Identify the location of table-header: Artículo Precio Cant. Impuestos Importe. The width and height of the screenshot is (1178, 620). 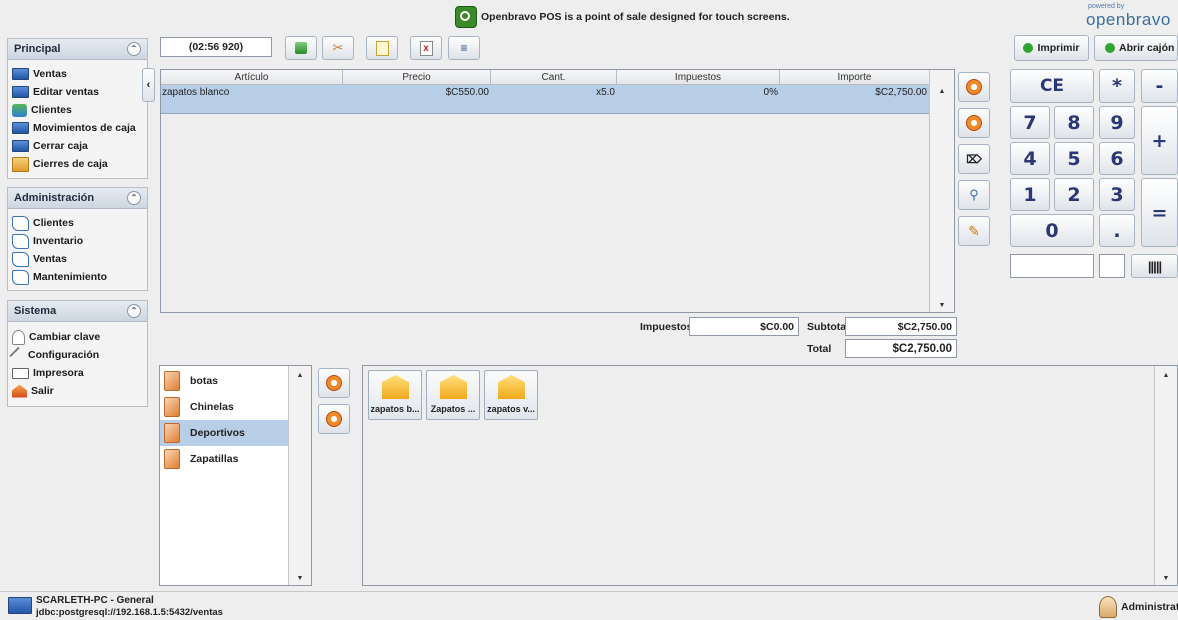
(545, 77).